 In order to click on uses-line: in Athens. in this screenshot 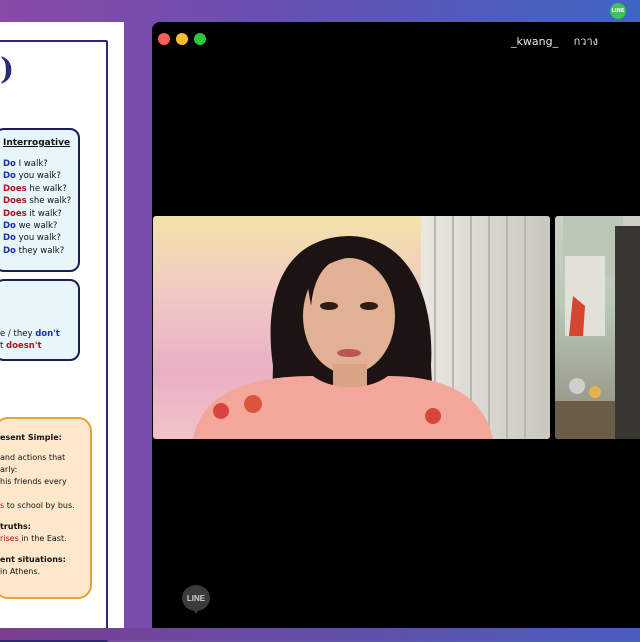, I will do `click(20, 571)`.